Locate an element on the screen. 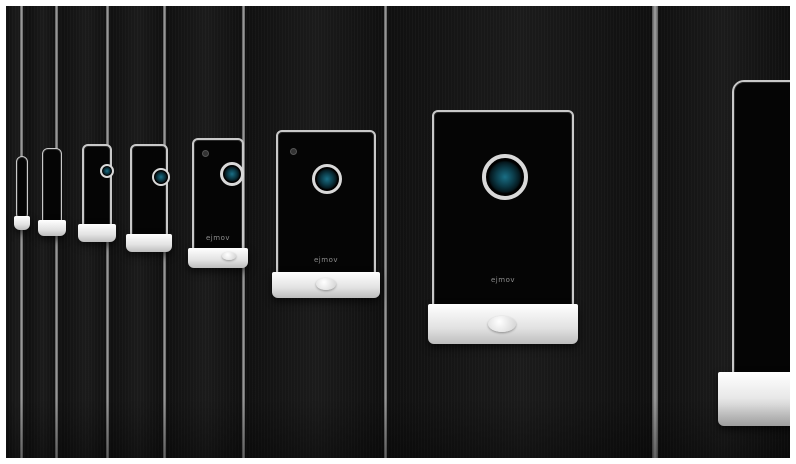 The width and height of the screenshot is (796, 464). floor-shadow is located at coordinates (398, 428).